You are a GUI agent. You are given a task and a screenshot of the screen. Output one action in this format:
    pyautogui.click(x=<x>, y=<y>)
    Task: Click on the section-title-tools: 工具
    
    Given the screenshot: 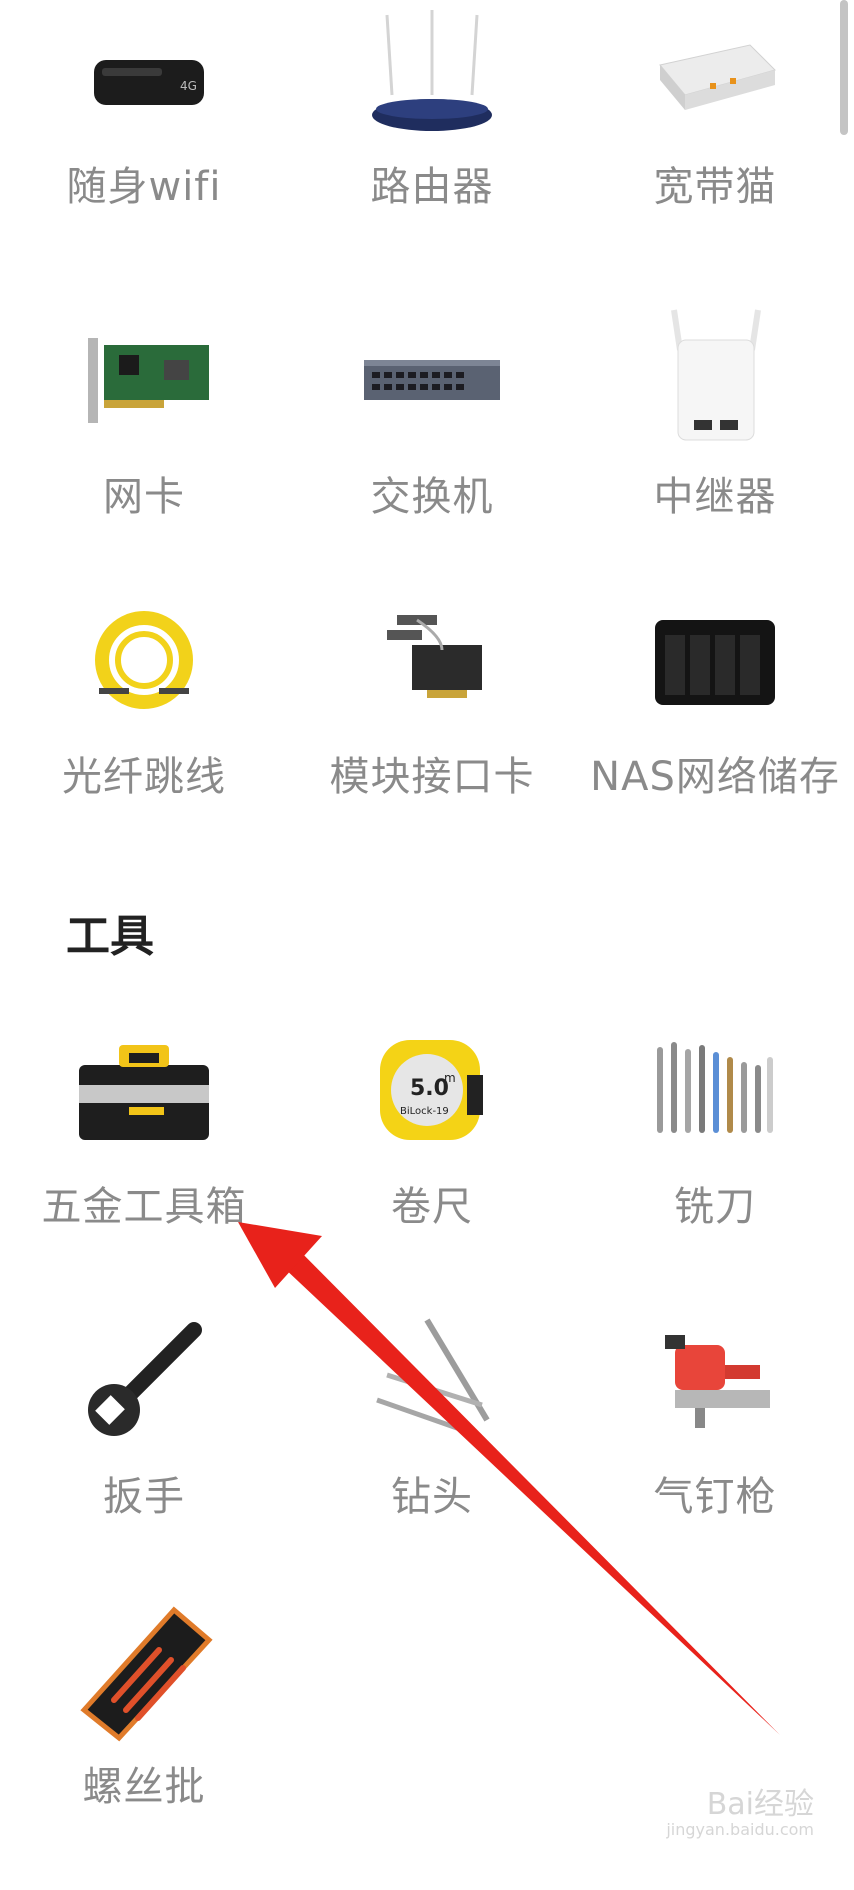 What is the action you would take?
    pyautogui.click(x=110, y=936)
    